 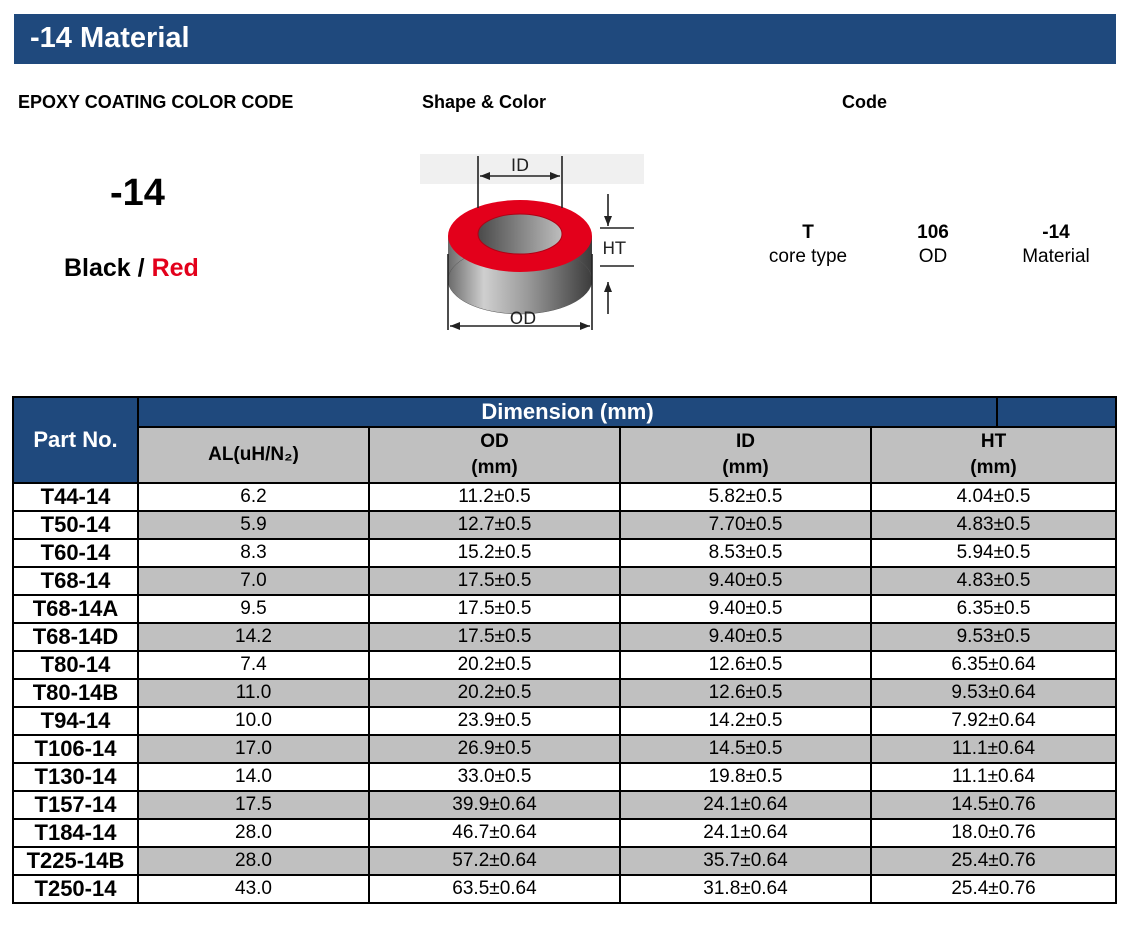 What do you see at coordinates (993, 833) in the screenshot?
I see `ht-cell: 18.0±0.76` at bounding box center [993, 833].